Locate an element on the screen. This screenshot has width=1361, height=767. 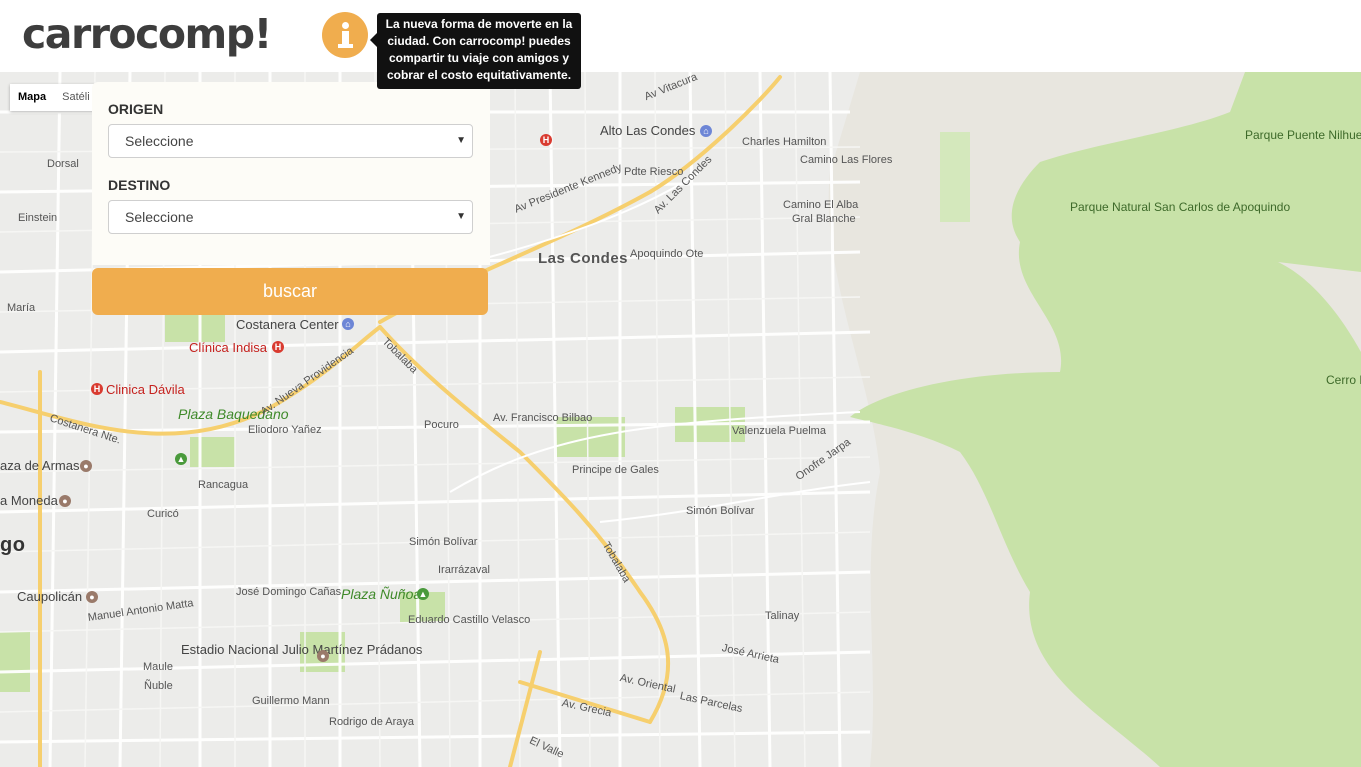
map-label-eduardo-castillo-velasco: Eduardo Castillo Velasco is located at coordinates (469, 620).